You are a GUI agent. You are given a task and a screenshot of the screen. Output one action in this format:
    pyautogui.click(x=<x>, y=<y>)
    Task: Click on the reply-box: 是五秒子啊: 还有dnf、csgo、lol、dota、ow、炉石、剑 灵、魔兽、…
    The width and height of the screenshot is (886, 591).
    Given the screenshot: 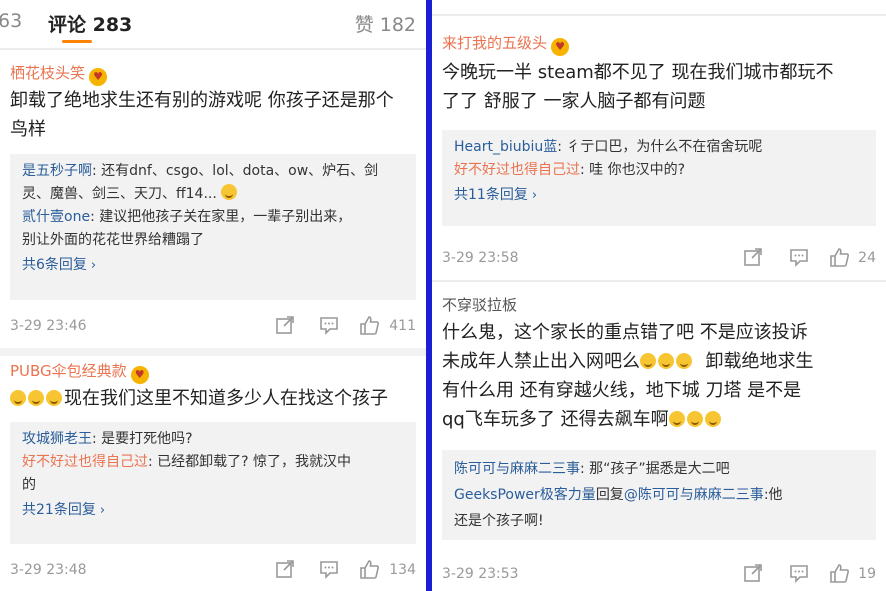 What is the action you would take?
    pyautogui.click(x=213, y=227)
    